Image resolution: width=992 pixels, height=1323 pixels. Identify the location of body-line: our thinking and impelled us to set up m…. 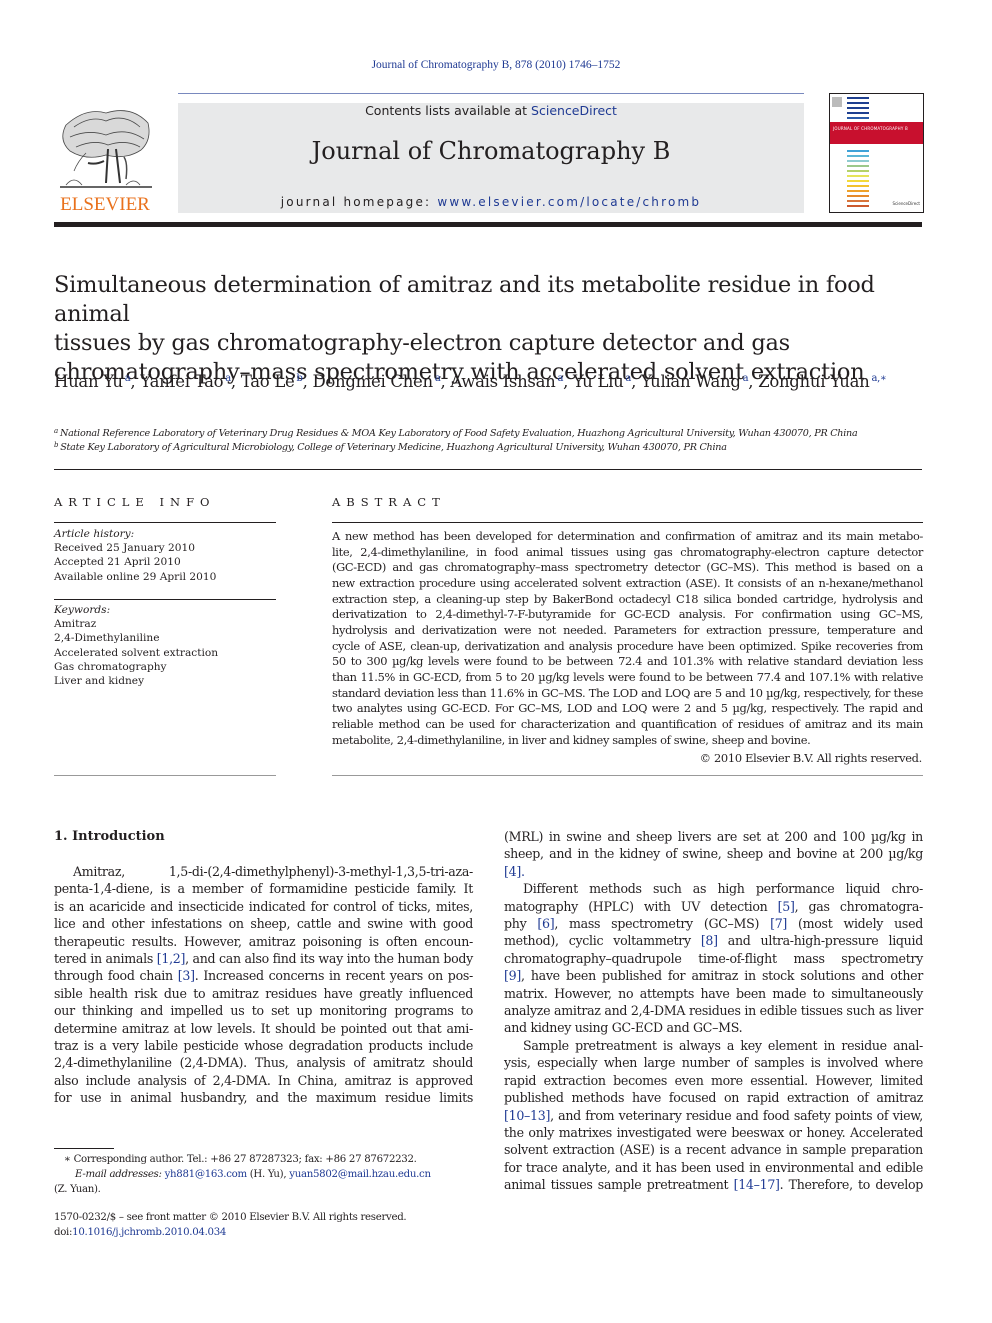
(263, 1011).